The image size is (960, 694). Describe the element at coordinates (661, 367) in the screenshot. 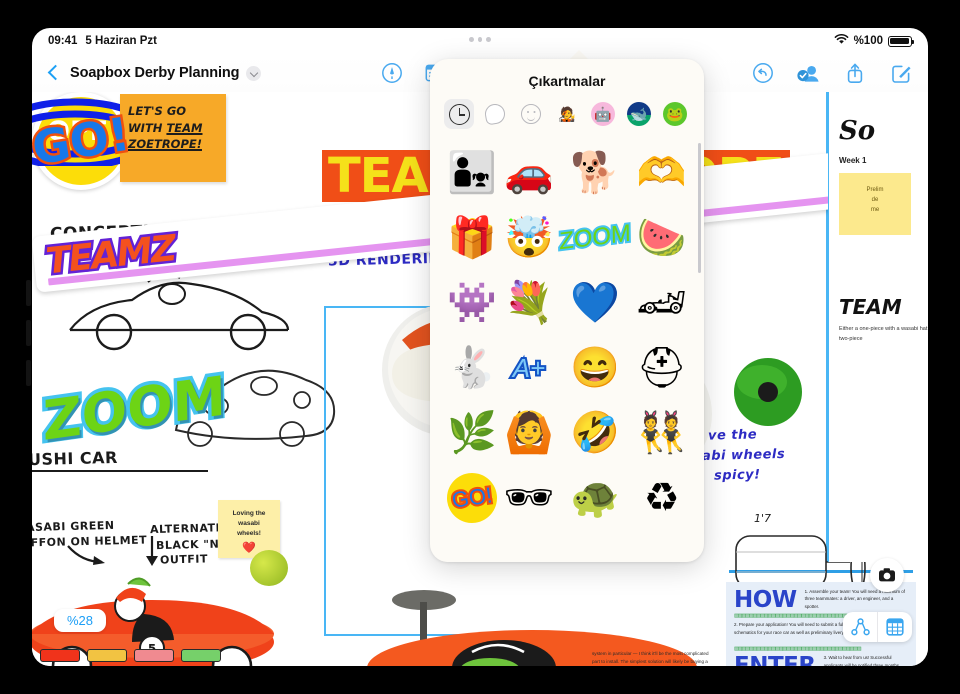

I see `sticker-red-helmet: ⛑` at that location.